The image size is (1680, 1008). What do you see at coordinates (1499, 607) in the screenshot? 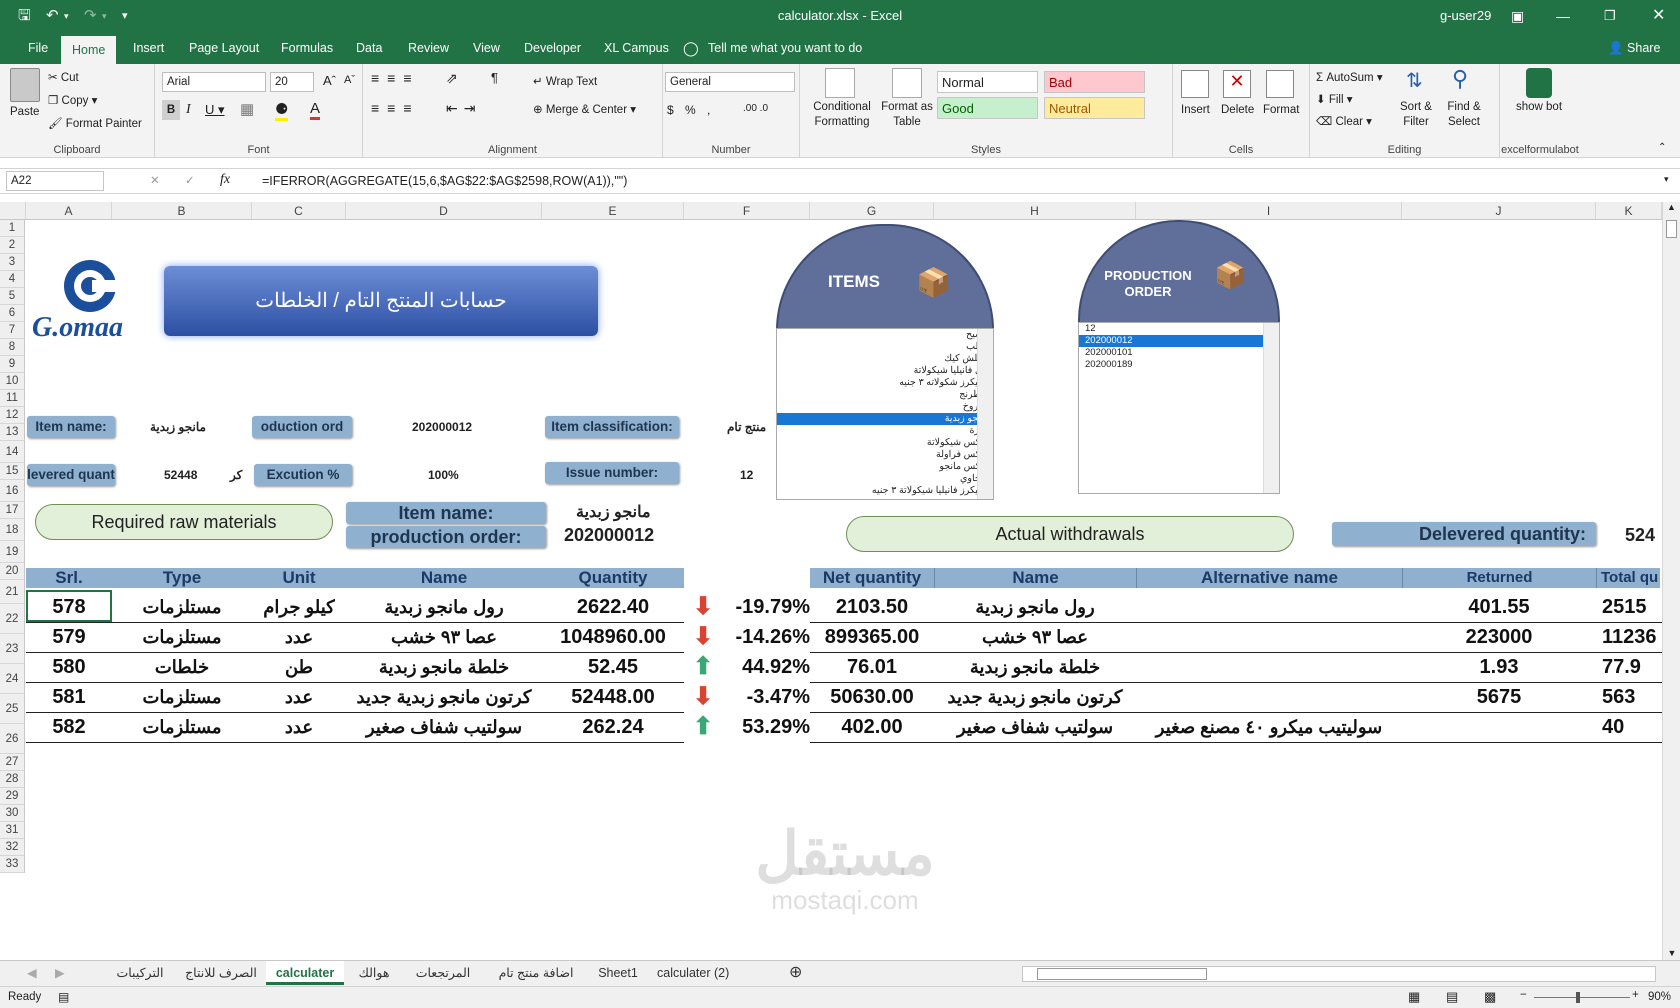
I see `cell-ret: 401.55` at bounding box center [1499, 607].